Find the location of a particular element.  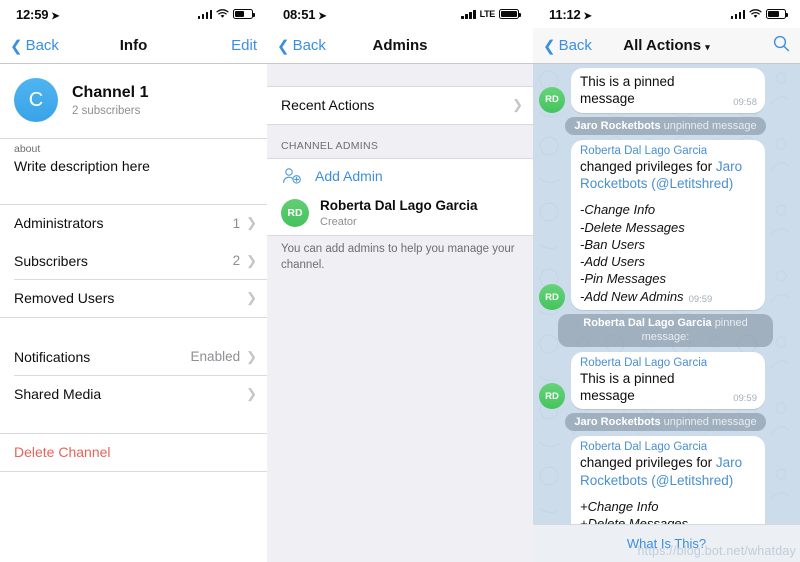

nav-bar-admins: ❮ Back Admins is located at coordinates (400, 46).